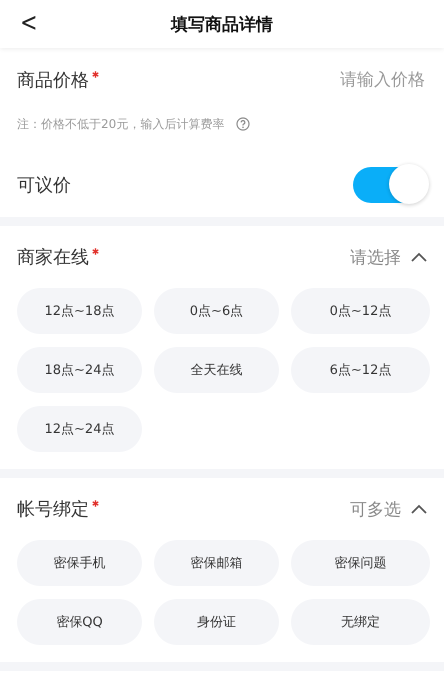  I want to click on section-label: 帐号绑定, so click(58, 509).